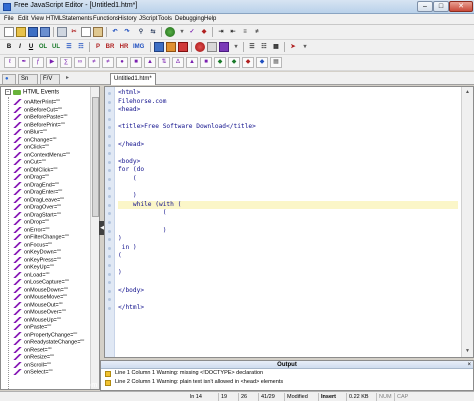 The height and width of the screenshot is (401, 474). I want to click on indent-icon: ⇥, so click(221, 32).